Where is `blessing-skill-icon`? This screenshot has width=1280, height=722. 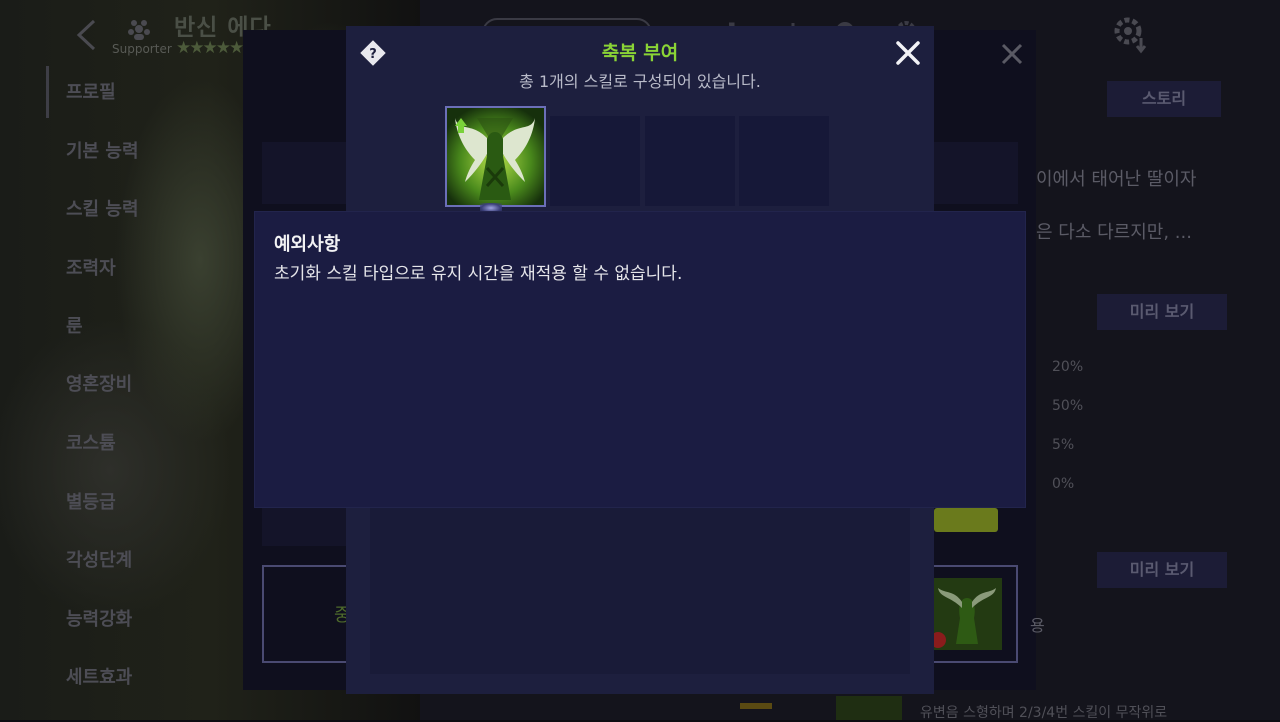 blessing-skill-icon is located at coordinates (495, 156).